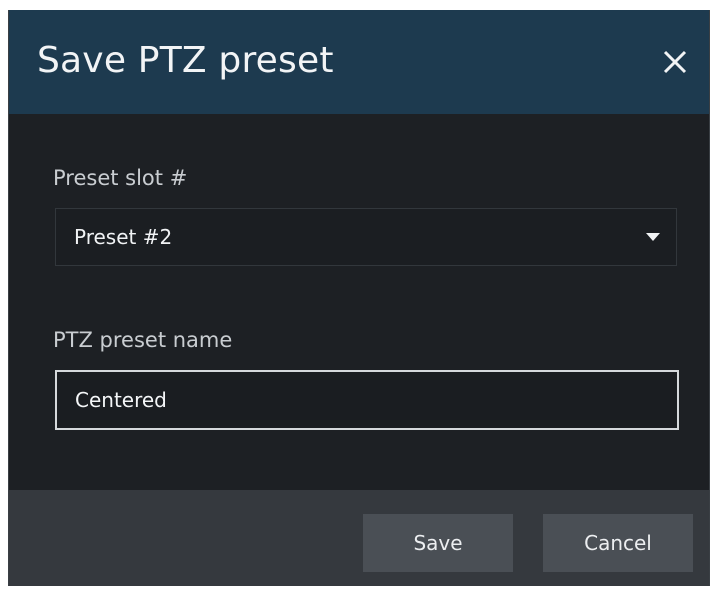 This screenshot has height=589, width=717. What do you see at coordinates (618, 543) in the screenshot?
I see `cancel-button: Cancel` at bounding box center [618, 543].